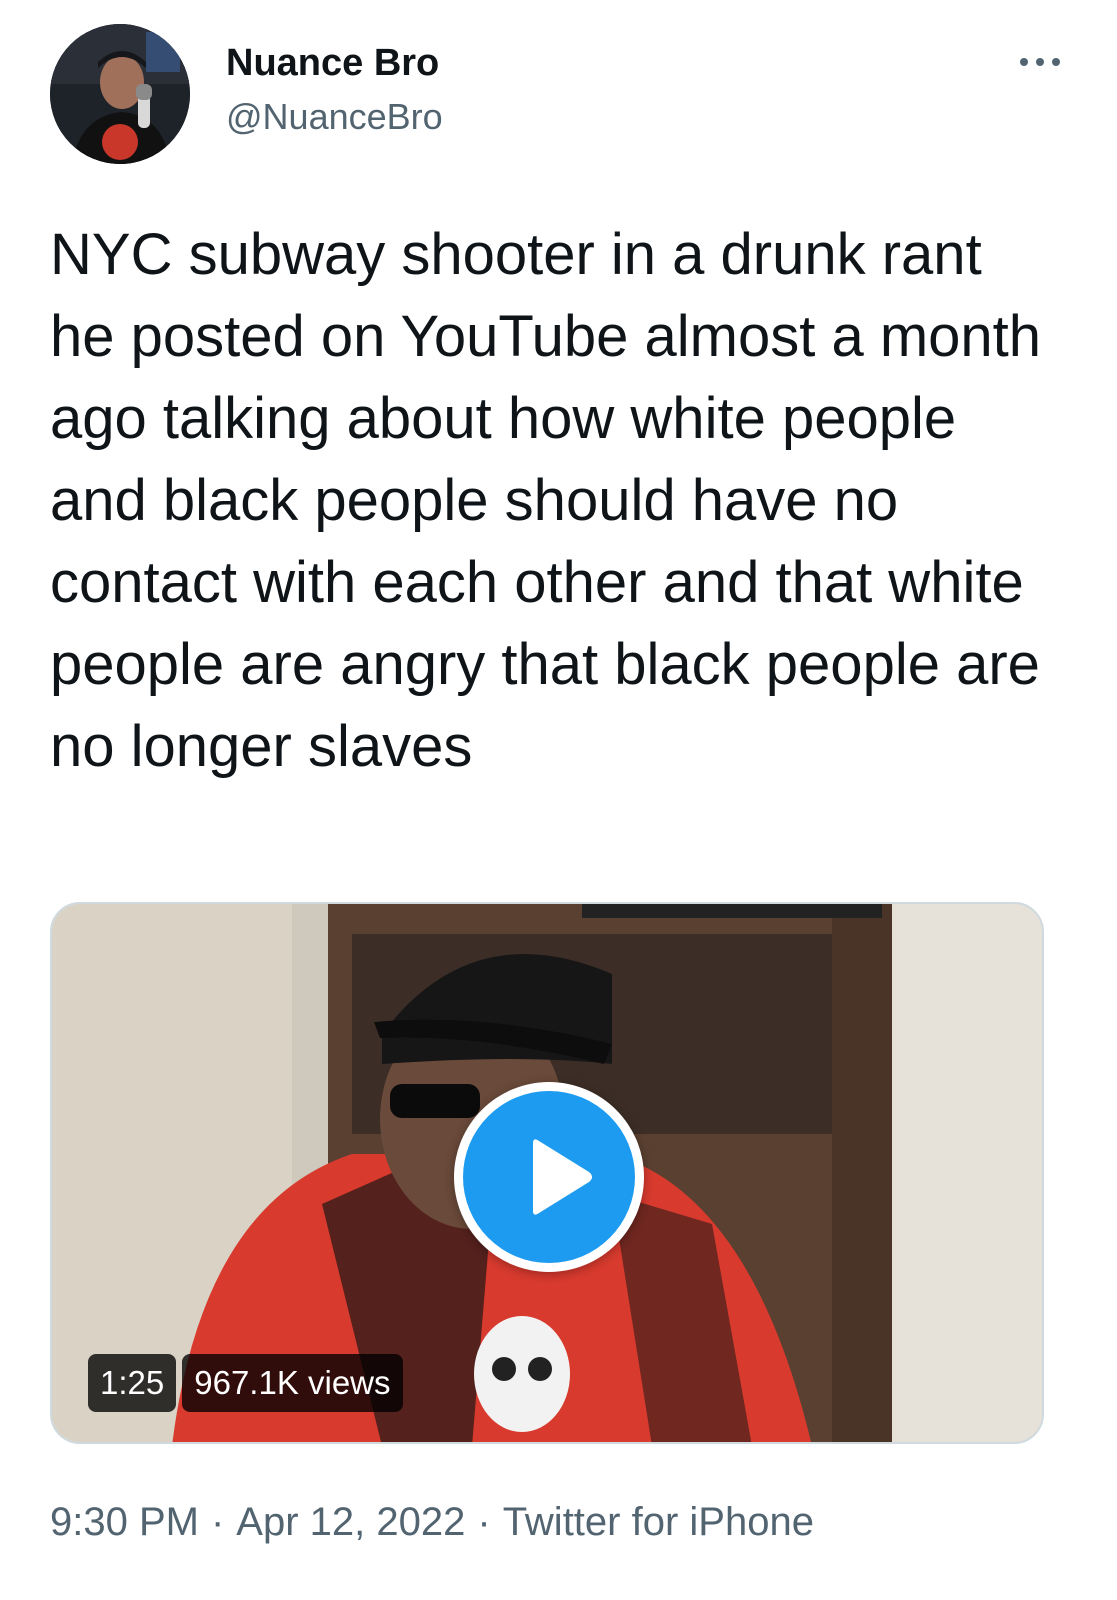 Image resolution: width=1117 pixels, height=1600 pixels. I want to click on author-names: Nuance Bro @NuanceBro, so click(334, 90).